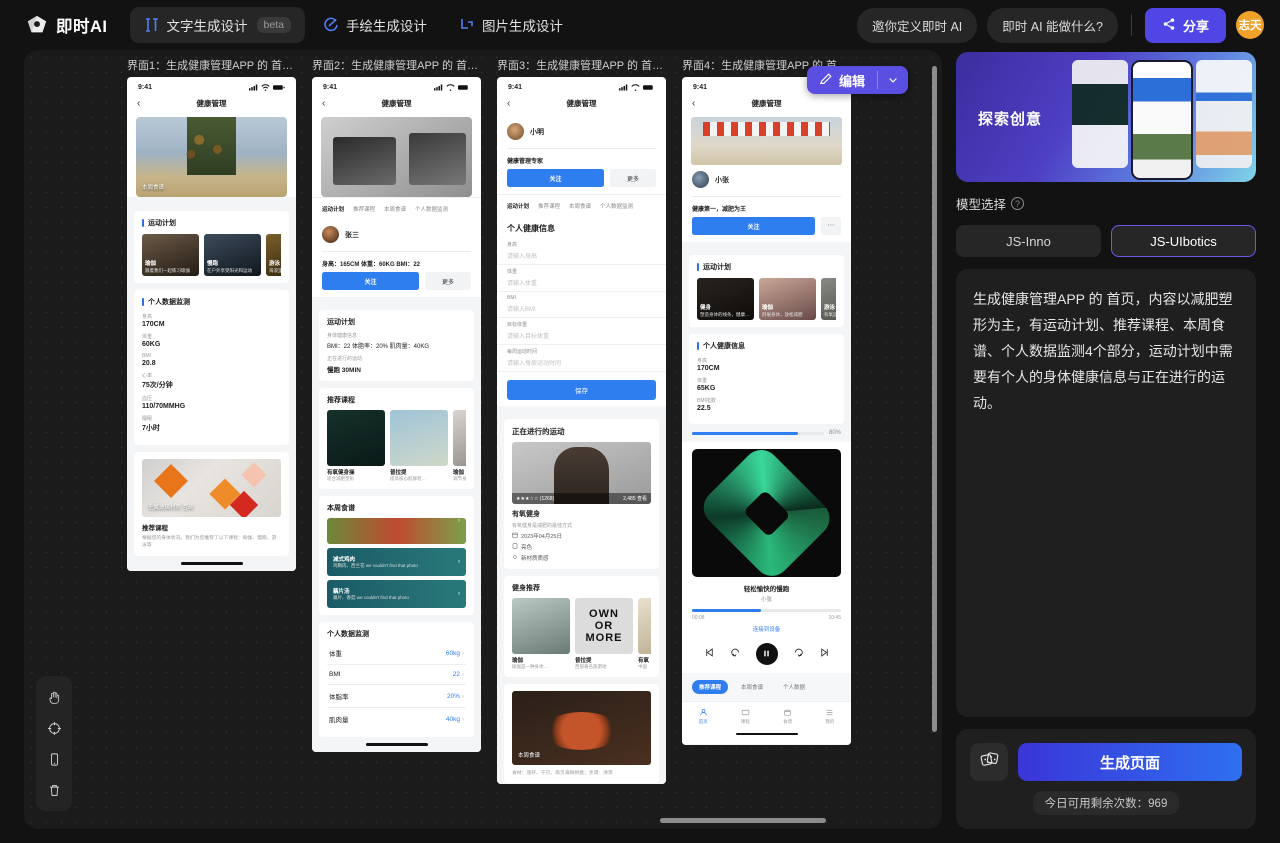 Image resolution: width=1280 pixels, height=843 pixels. What do you see at coordinates (54, 790) in the screenshot?
I see `trash-tool` at bounding box center [54, 790].